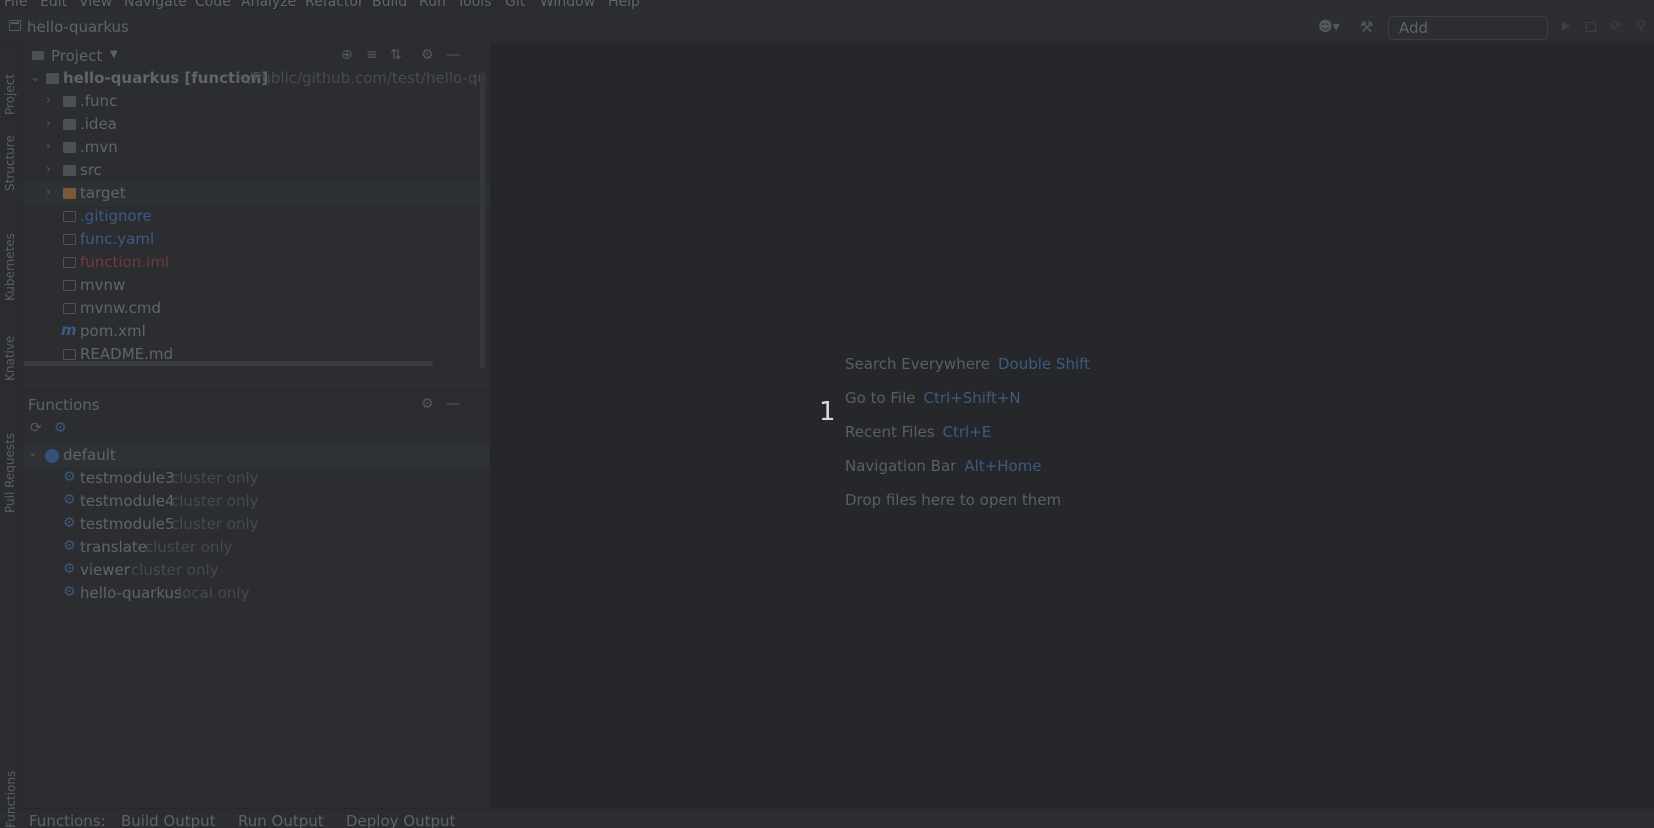 The width and height of the screenshot is (1654, 828). What do you see at coordinates (482, 220) in the screenshot?
I see `vertical-scrollbar` at bounding box center [482, 220].